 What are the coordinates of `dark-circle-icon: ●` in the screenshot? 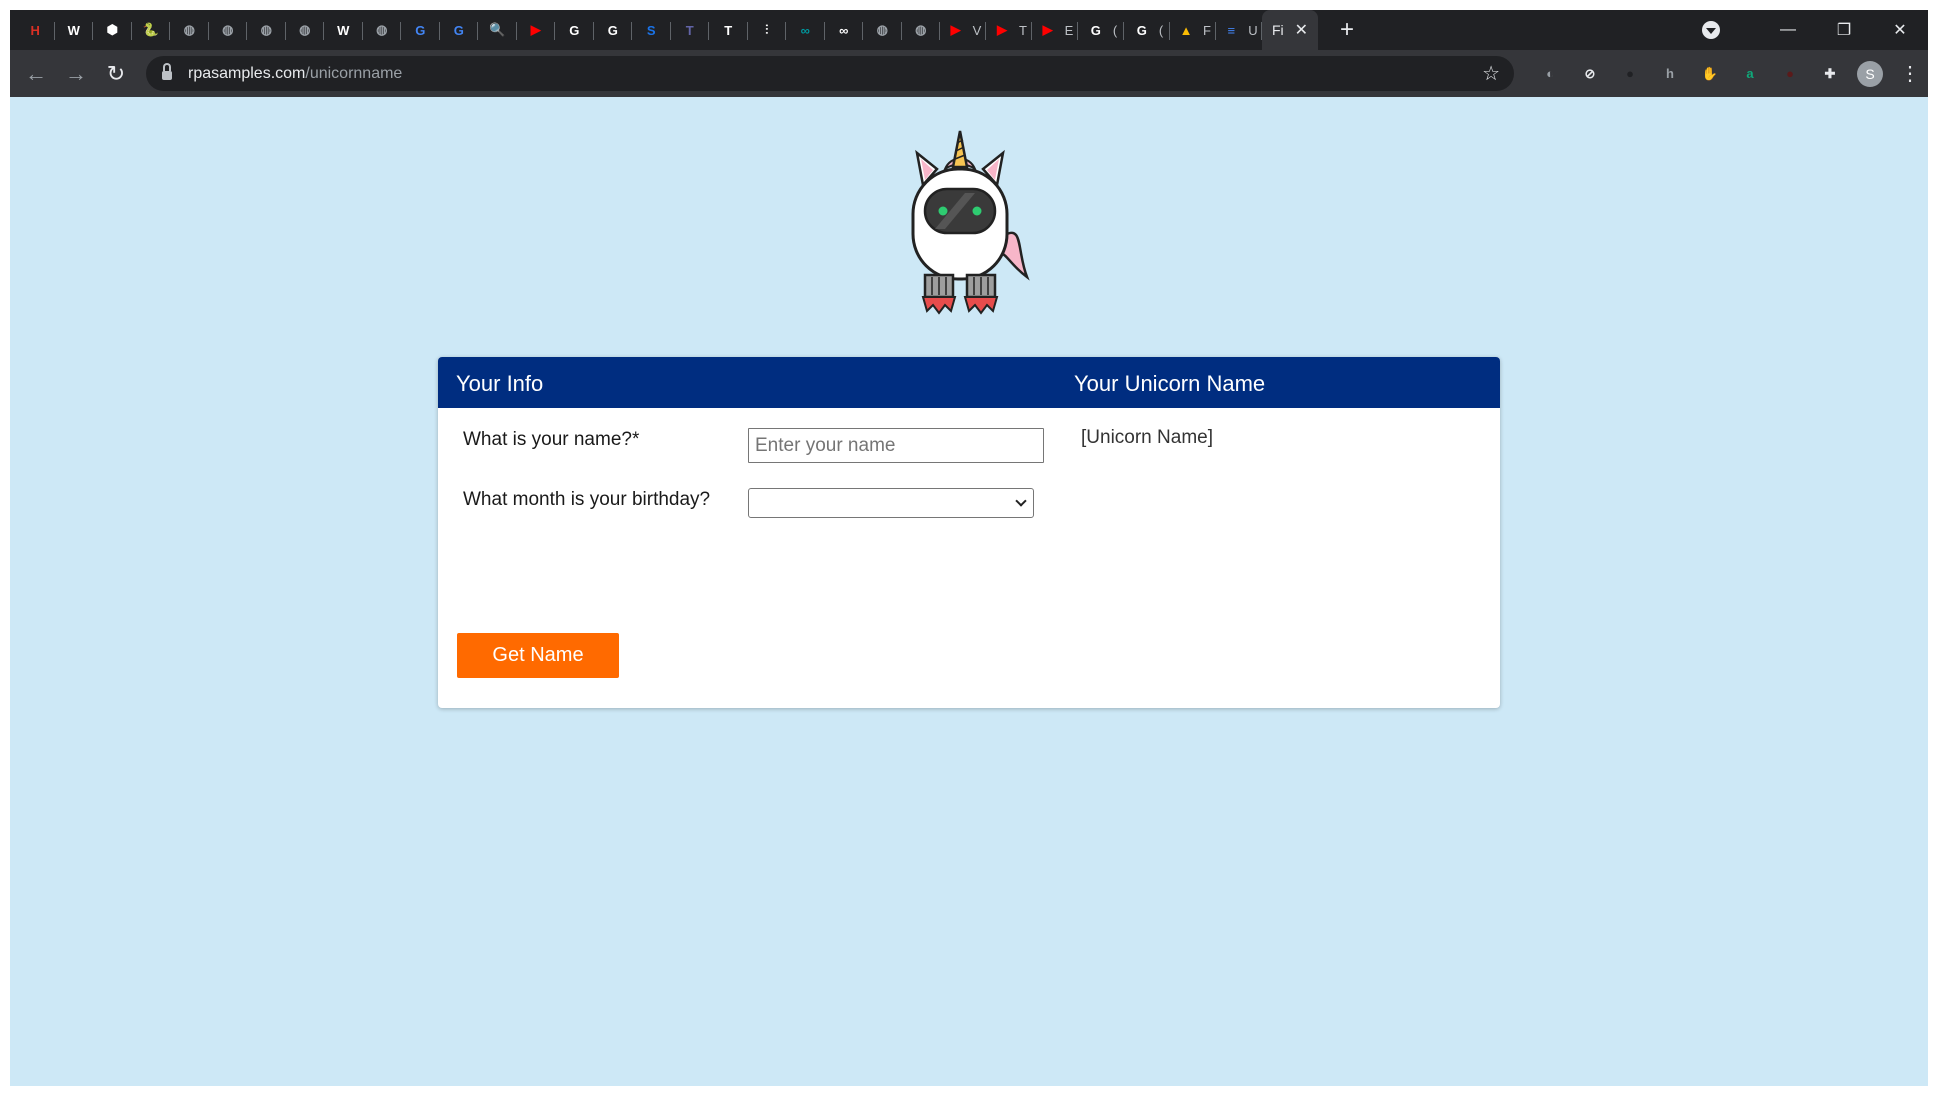 It's located at (1790, 73).